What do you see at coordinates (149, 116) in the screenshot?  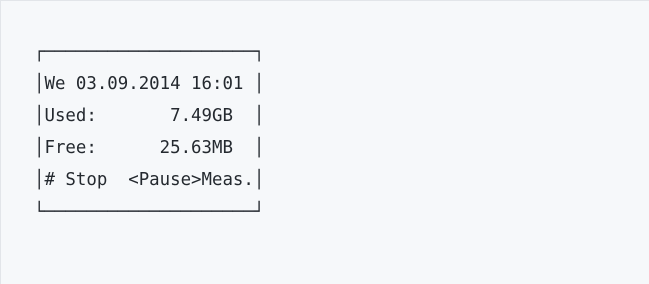 I see `lcd-line-used: │Used: 7.49GB │` at bounding box center [149, 116].